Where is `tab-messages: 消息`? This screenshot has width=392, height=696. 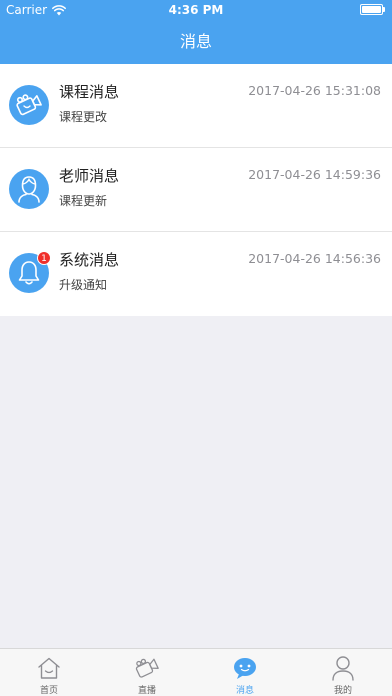
tab-messages: 消息 is located at coordinates (245, 672).